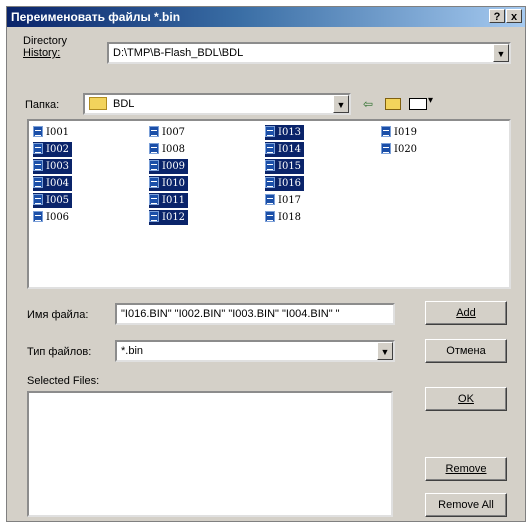  Describe the element at coordinates (59, 352) in the screenshot. I see `filetype-label: Тип файлов:` at that location.